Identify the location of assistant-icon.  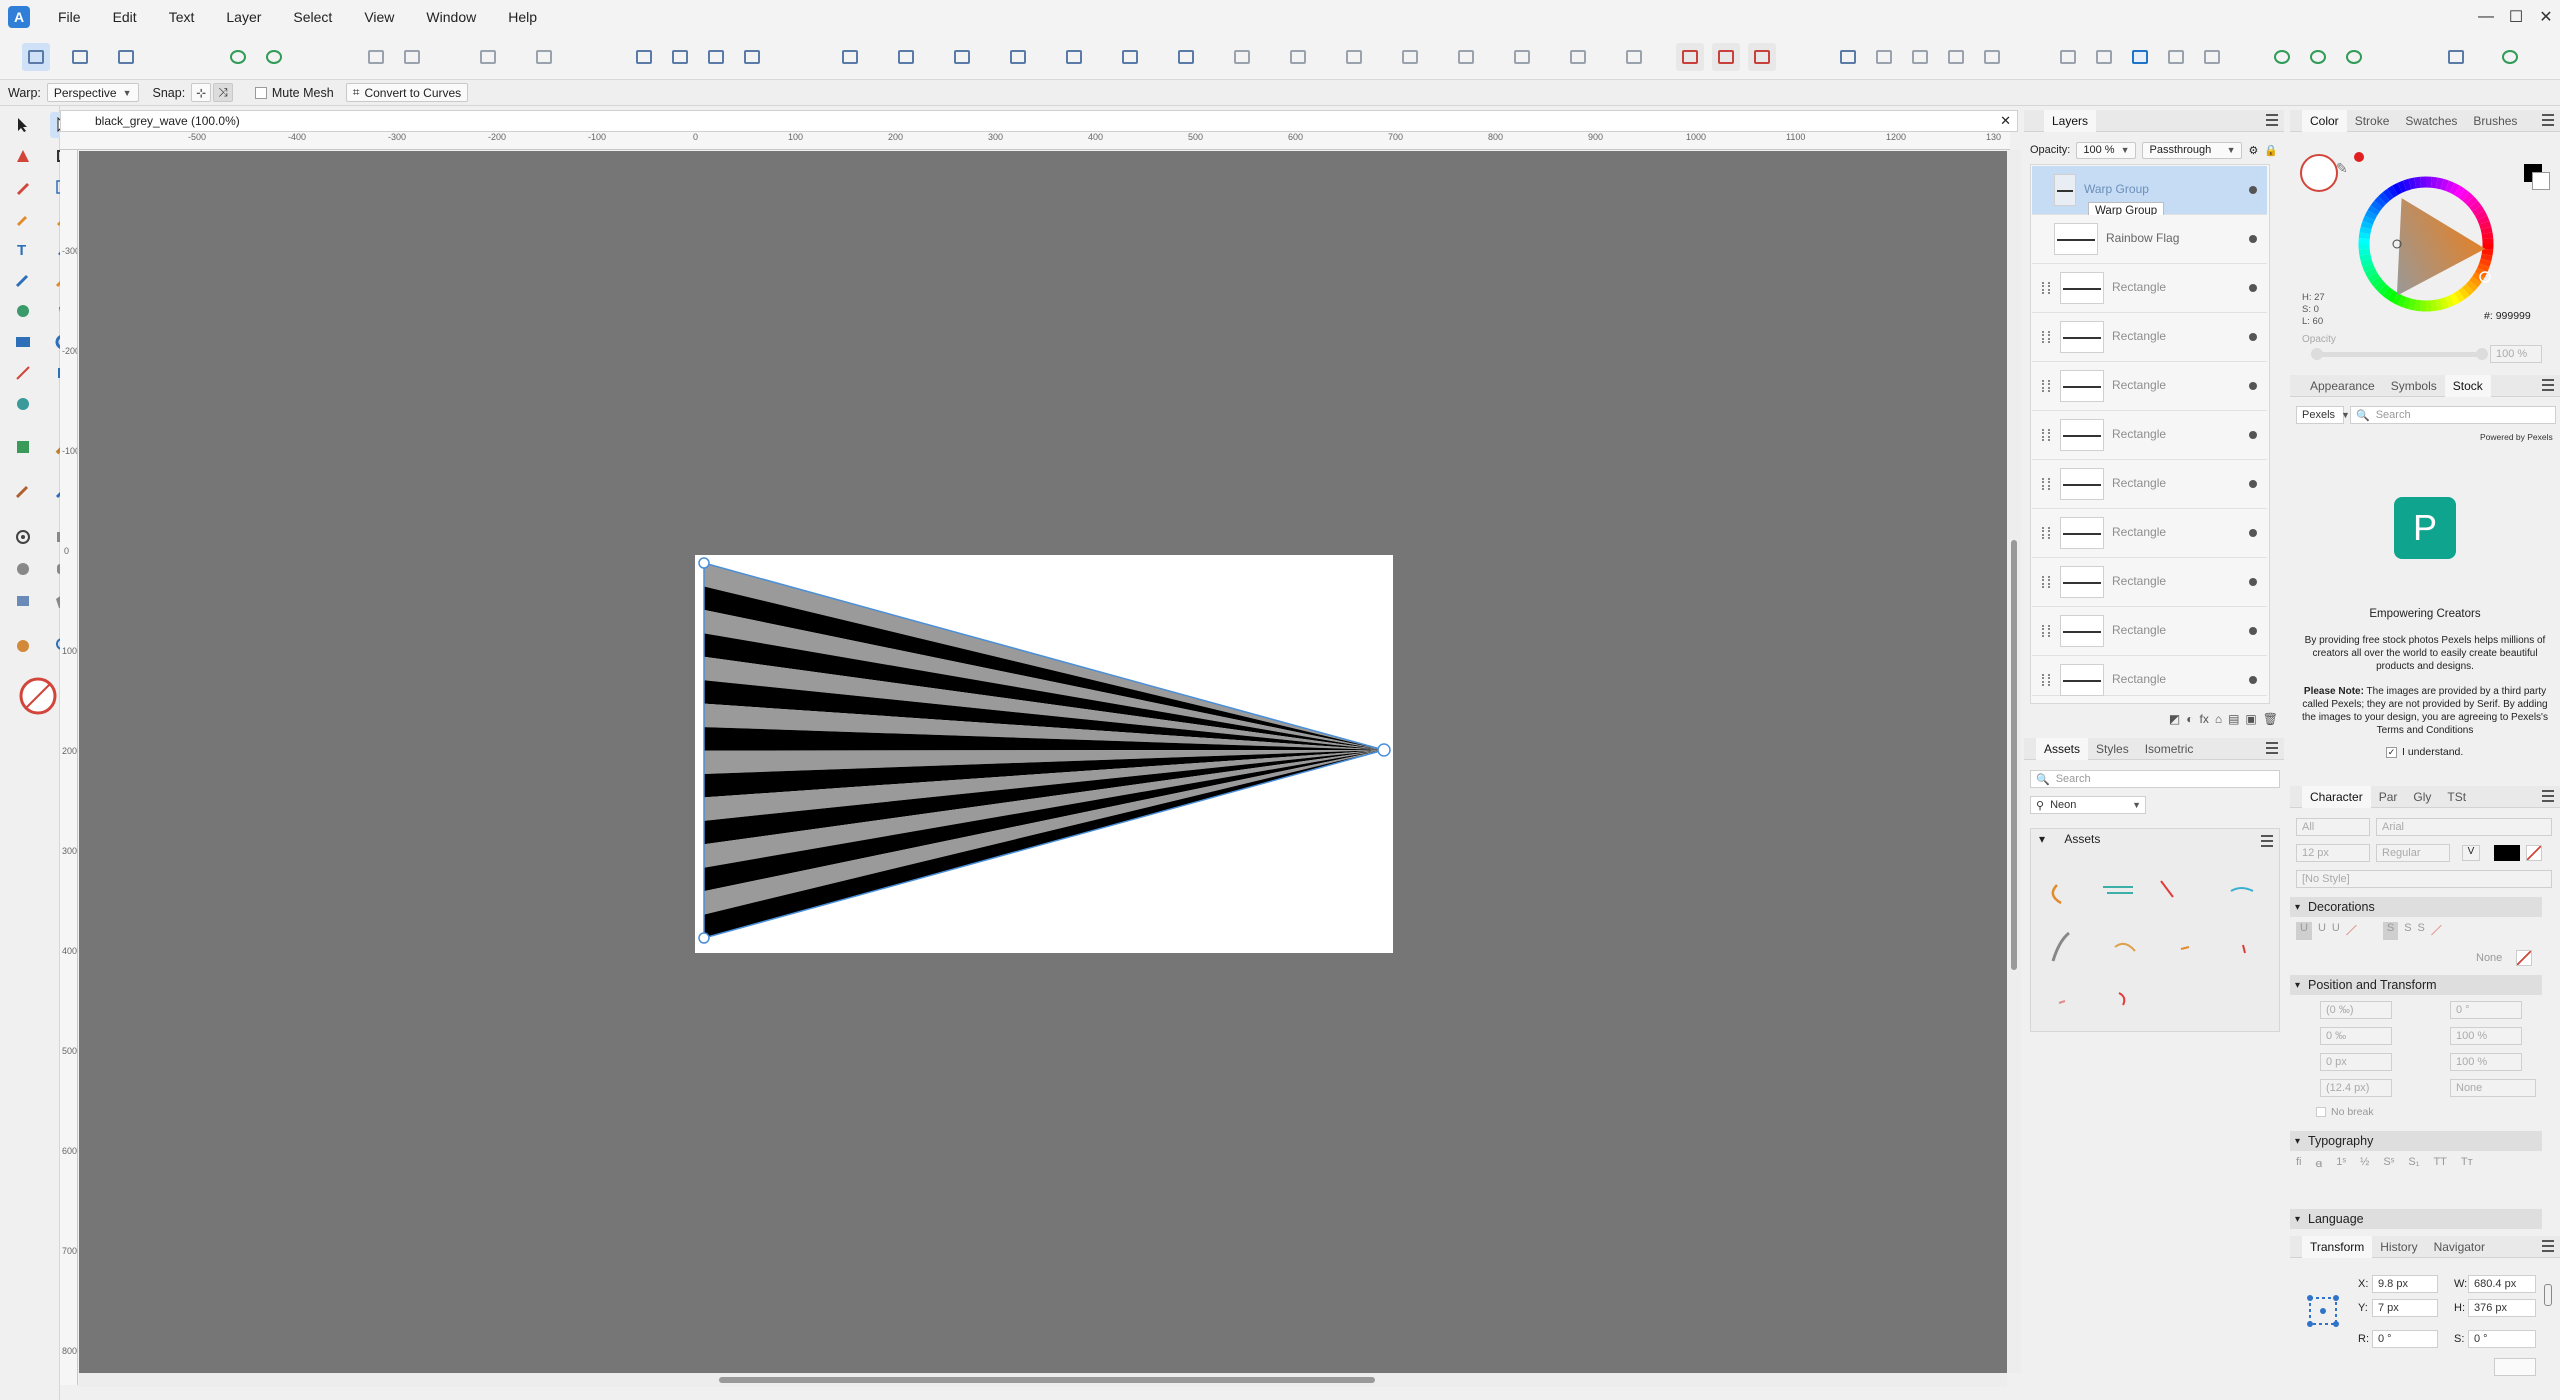
(2282, 57).